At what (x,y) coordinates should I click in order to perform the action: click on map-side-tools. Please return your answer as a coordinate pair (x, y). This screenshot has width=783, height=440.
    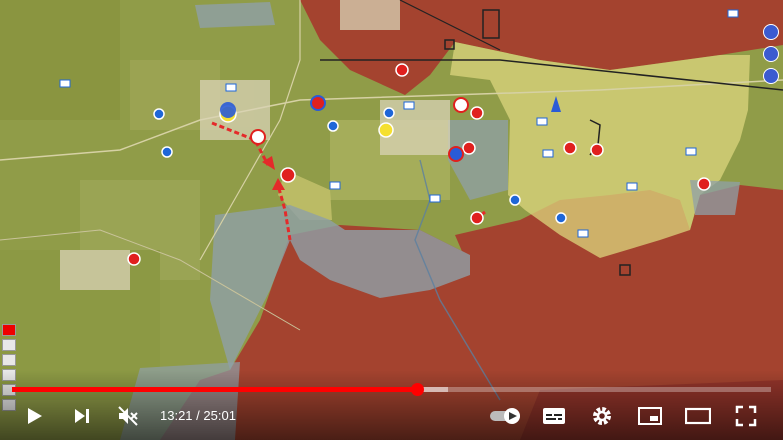
    Looking at the image, I should click on (771, 54).